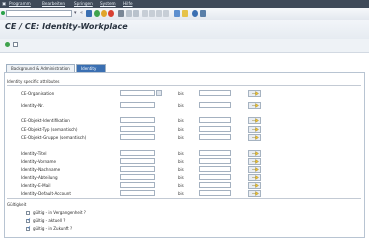 This screenshot has width=369, height=241. What do you see at coordinates (137, 137) in the screenshot?
I see `ce-objekt-gruppe-from-input` at bounding box center [137, 137].